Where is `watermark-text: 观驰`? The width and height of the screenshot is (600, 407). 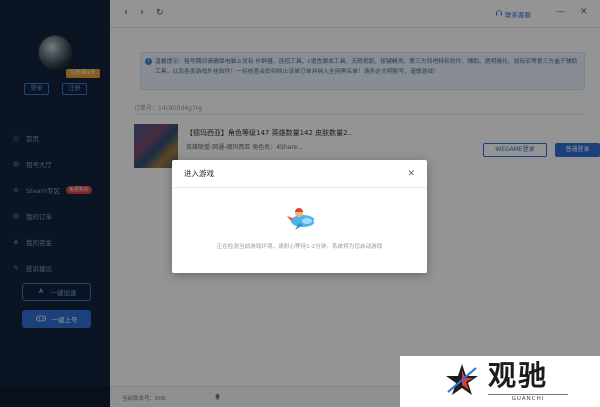 watermark-text: 观驰 is located at coordinates (518, 375).